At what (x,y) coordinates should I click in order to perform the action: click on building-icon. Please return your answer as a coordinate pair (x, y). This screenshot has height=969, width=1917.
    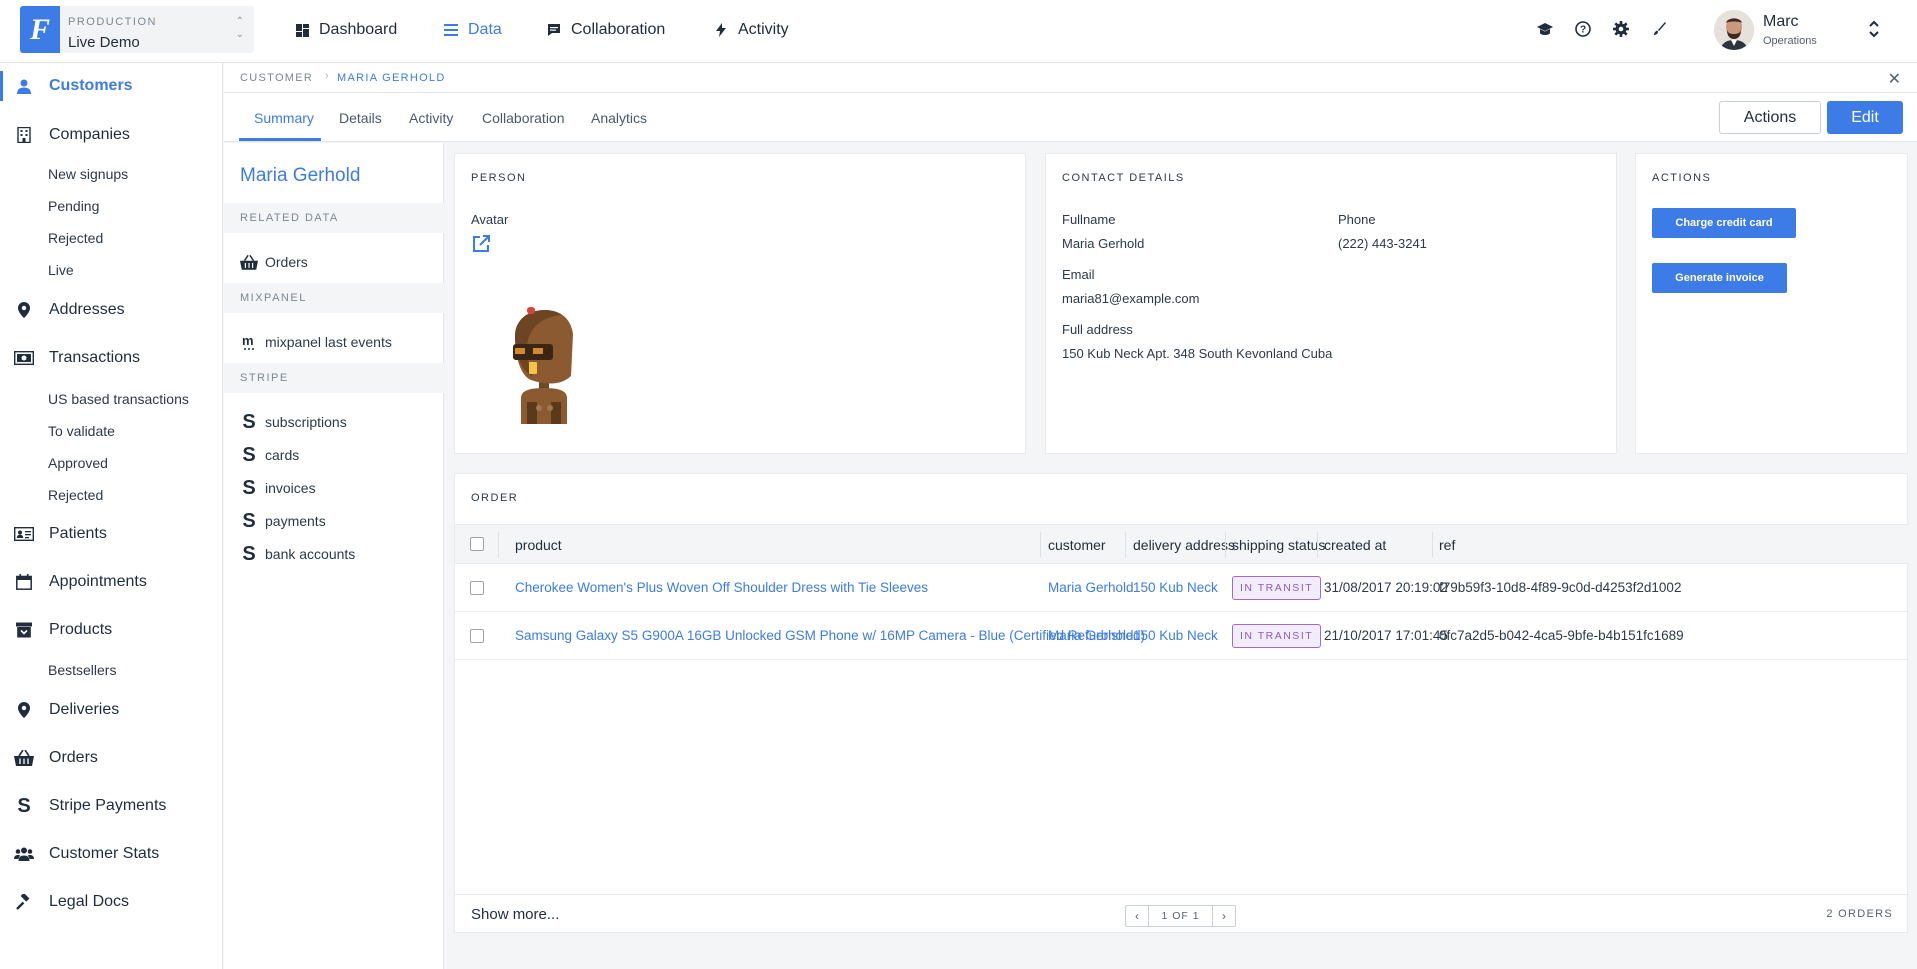
    Looking at the image, I should click on (24, 135).